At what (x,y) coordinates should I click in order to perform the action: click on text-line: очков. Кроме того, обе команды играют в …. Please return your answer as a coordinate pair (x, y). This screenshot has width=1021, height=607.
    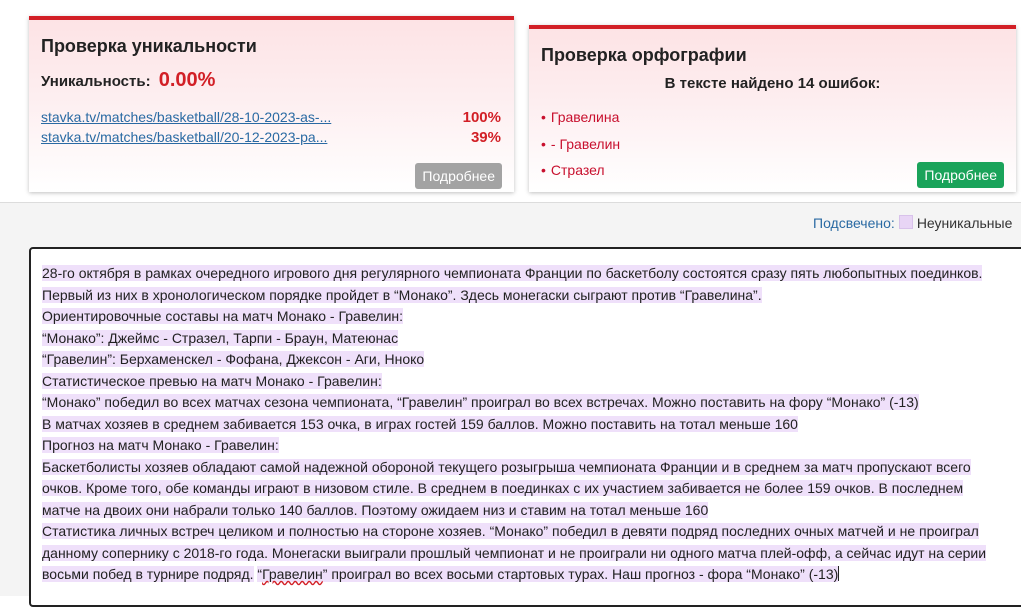
    Looking at the image, I should click on (503, 488).